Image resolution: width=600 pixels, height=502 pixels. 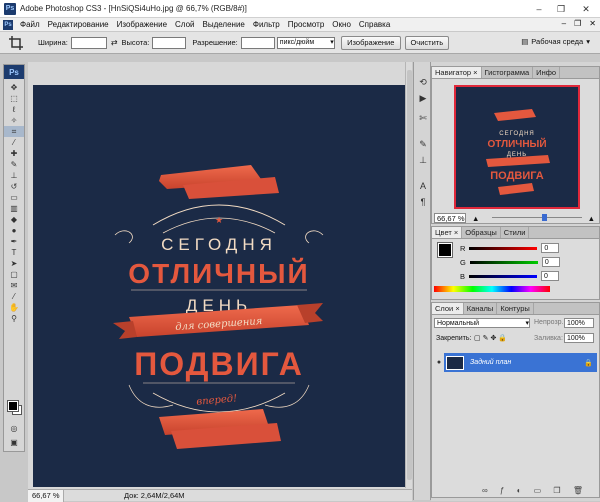 What do you see at coordinates (14, 442) in the screenshot?
I see `screen-mode-icon: ▣` at bounding box center [14, 442].